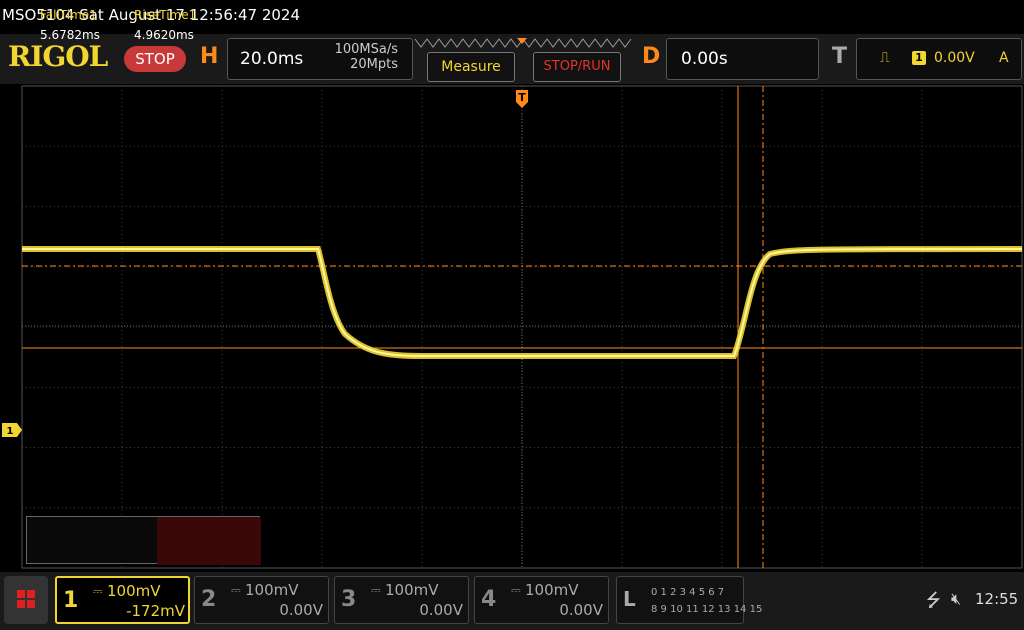 The image size is (1024, 630). I want to click on grid-menu-icon, so click(26, 599).